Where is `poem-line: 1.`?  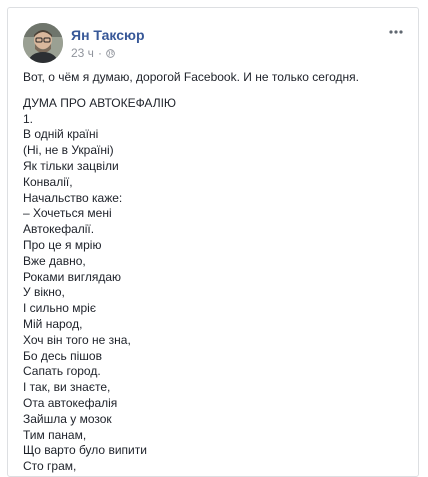
poem-line: 1. is located at coordinates (28, 118).